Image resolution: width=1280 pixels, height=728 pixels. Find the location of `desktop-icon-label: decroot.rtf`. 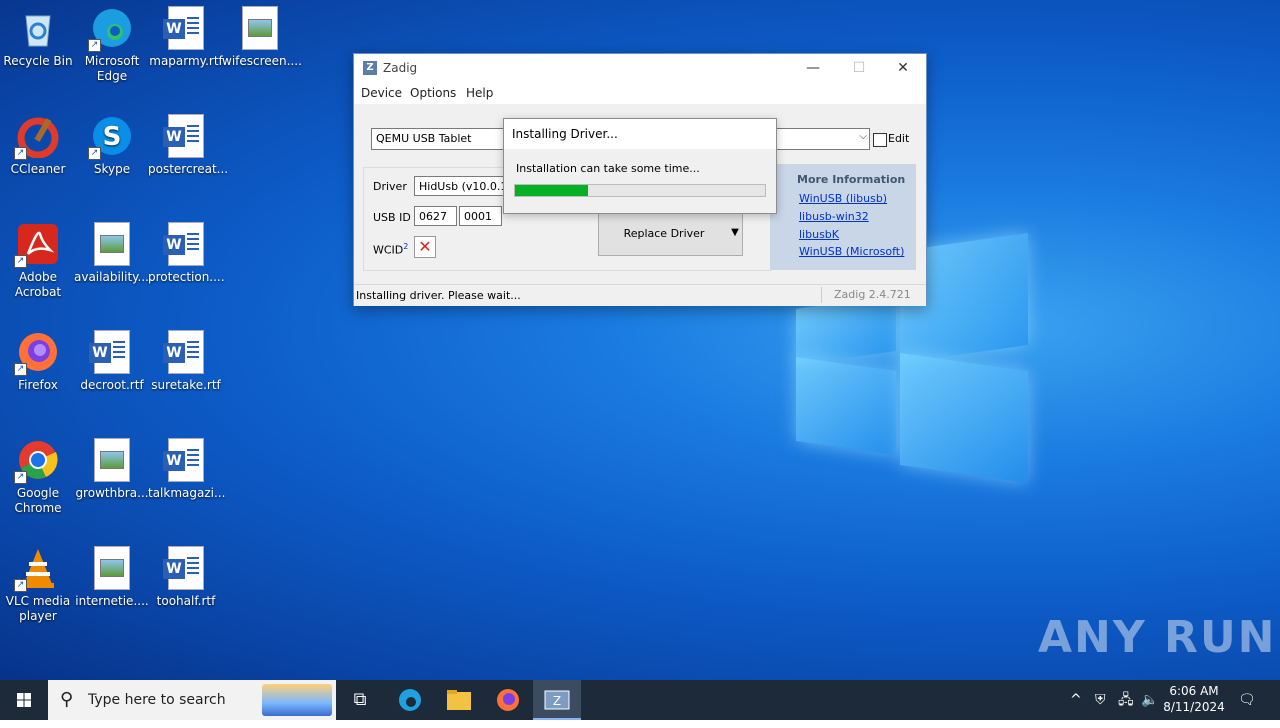

desktop-icon-label: decroot.rtf is located at coordinates (112, 385).